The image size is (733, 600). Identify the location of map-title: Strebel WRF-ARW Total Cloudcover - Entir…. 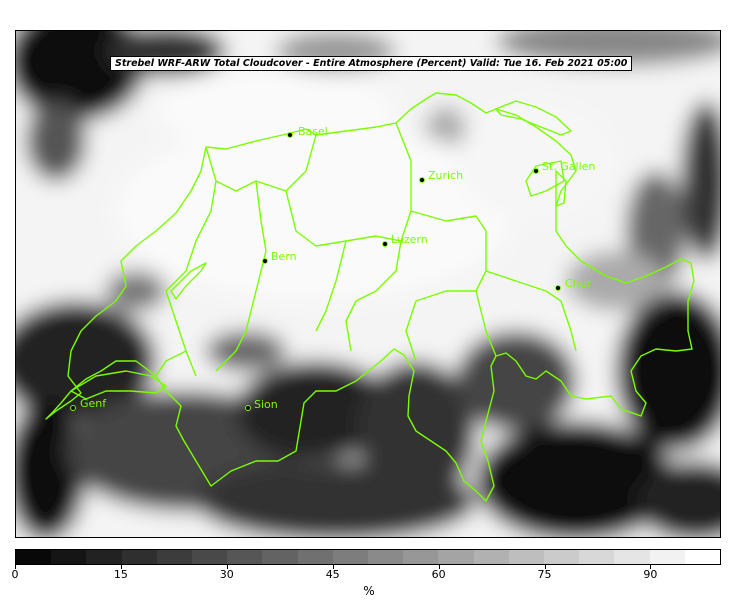
(371, 63).